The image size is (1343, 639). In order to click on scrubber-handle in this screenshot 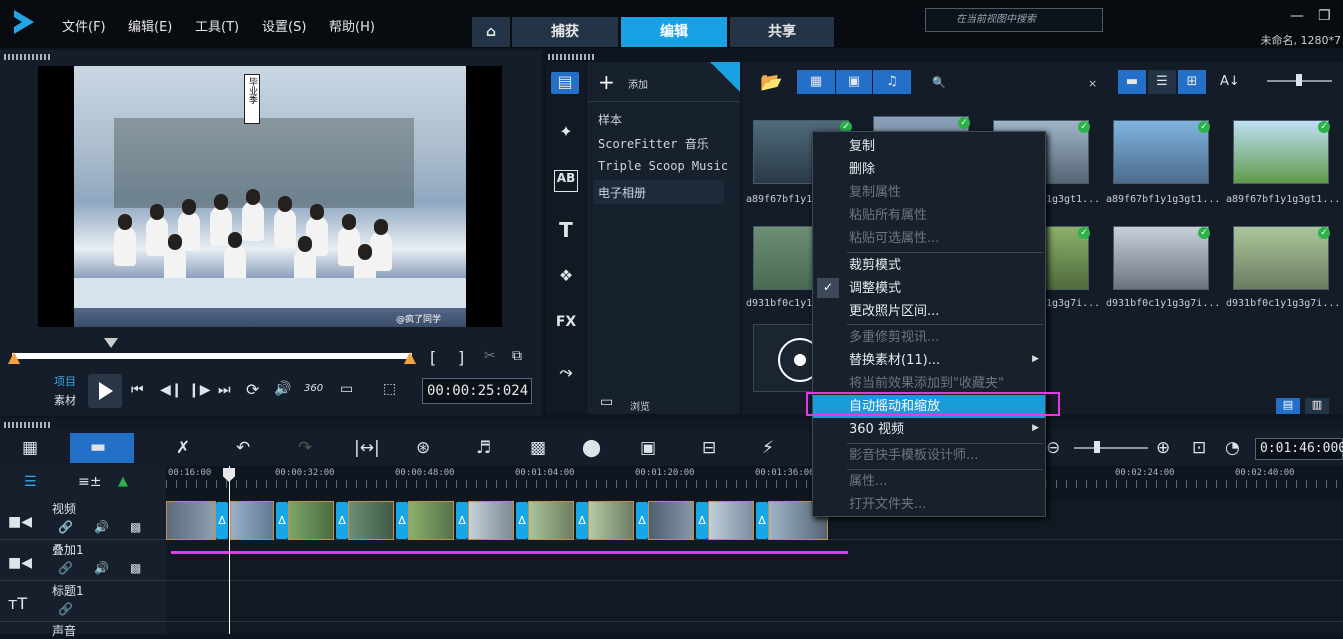, I will do `click(111, 343)`.